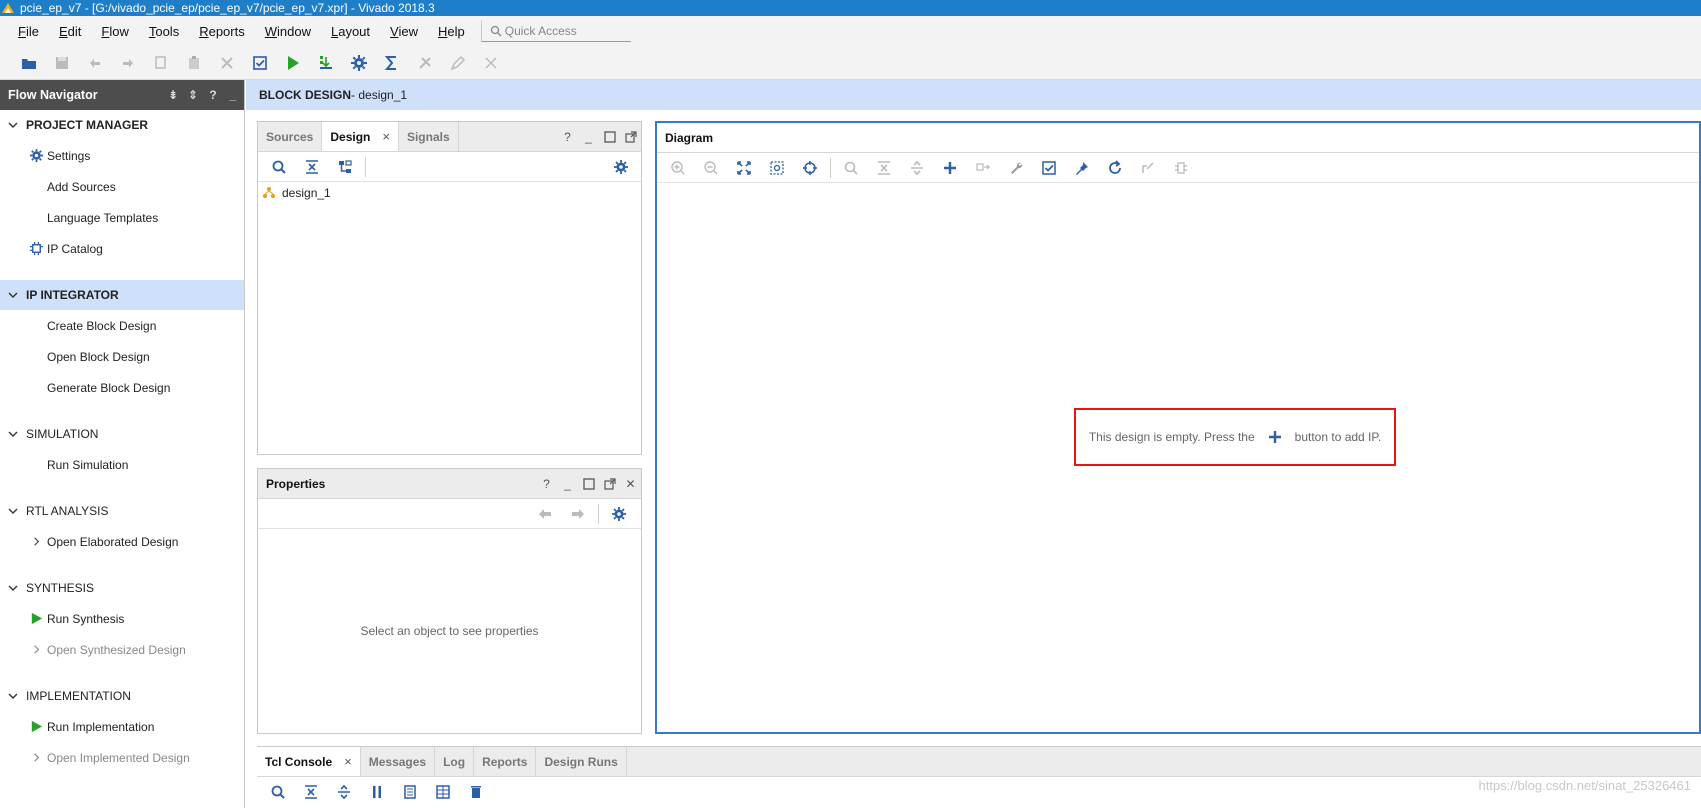 This screenshot has height=808, width=1701. What do you see at coordinates (122, 618) in the screenshot?
I see `nav-run-synthesis: Run Synthesis` at bounding box center [122, 618].